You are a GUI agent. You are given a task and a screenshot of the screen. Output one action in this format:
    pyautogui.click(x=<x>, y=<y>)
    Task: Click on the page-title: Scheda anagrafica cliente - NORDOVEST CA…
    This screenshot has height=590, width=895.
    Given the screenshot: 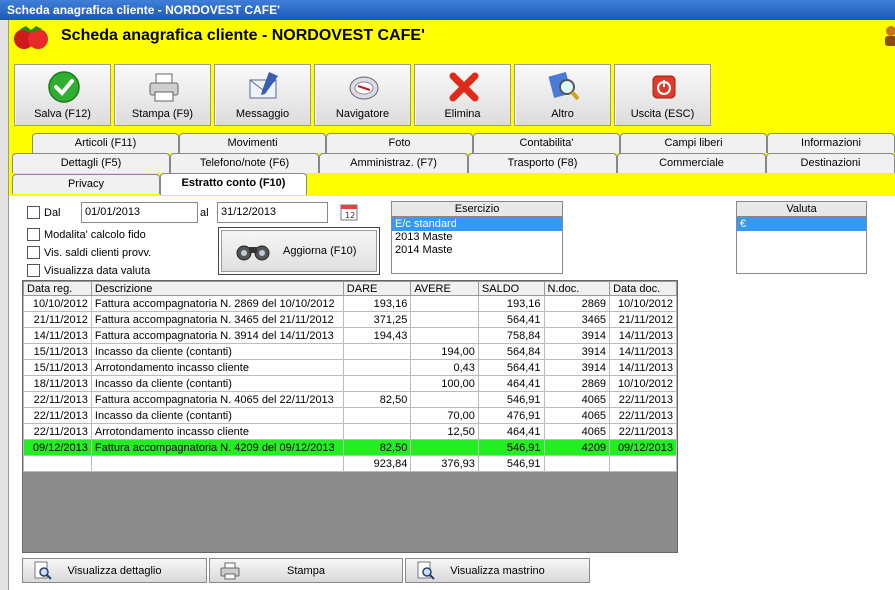 What is the action you would take?
    pyautogui.click(x=243, y=35)
    